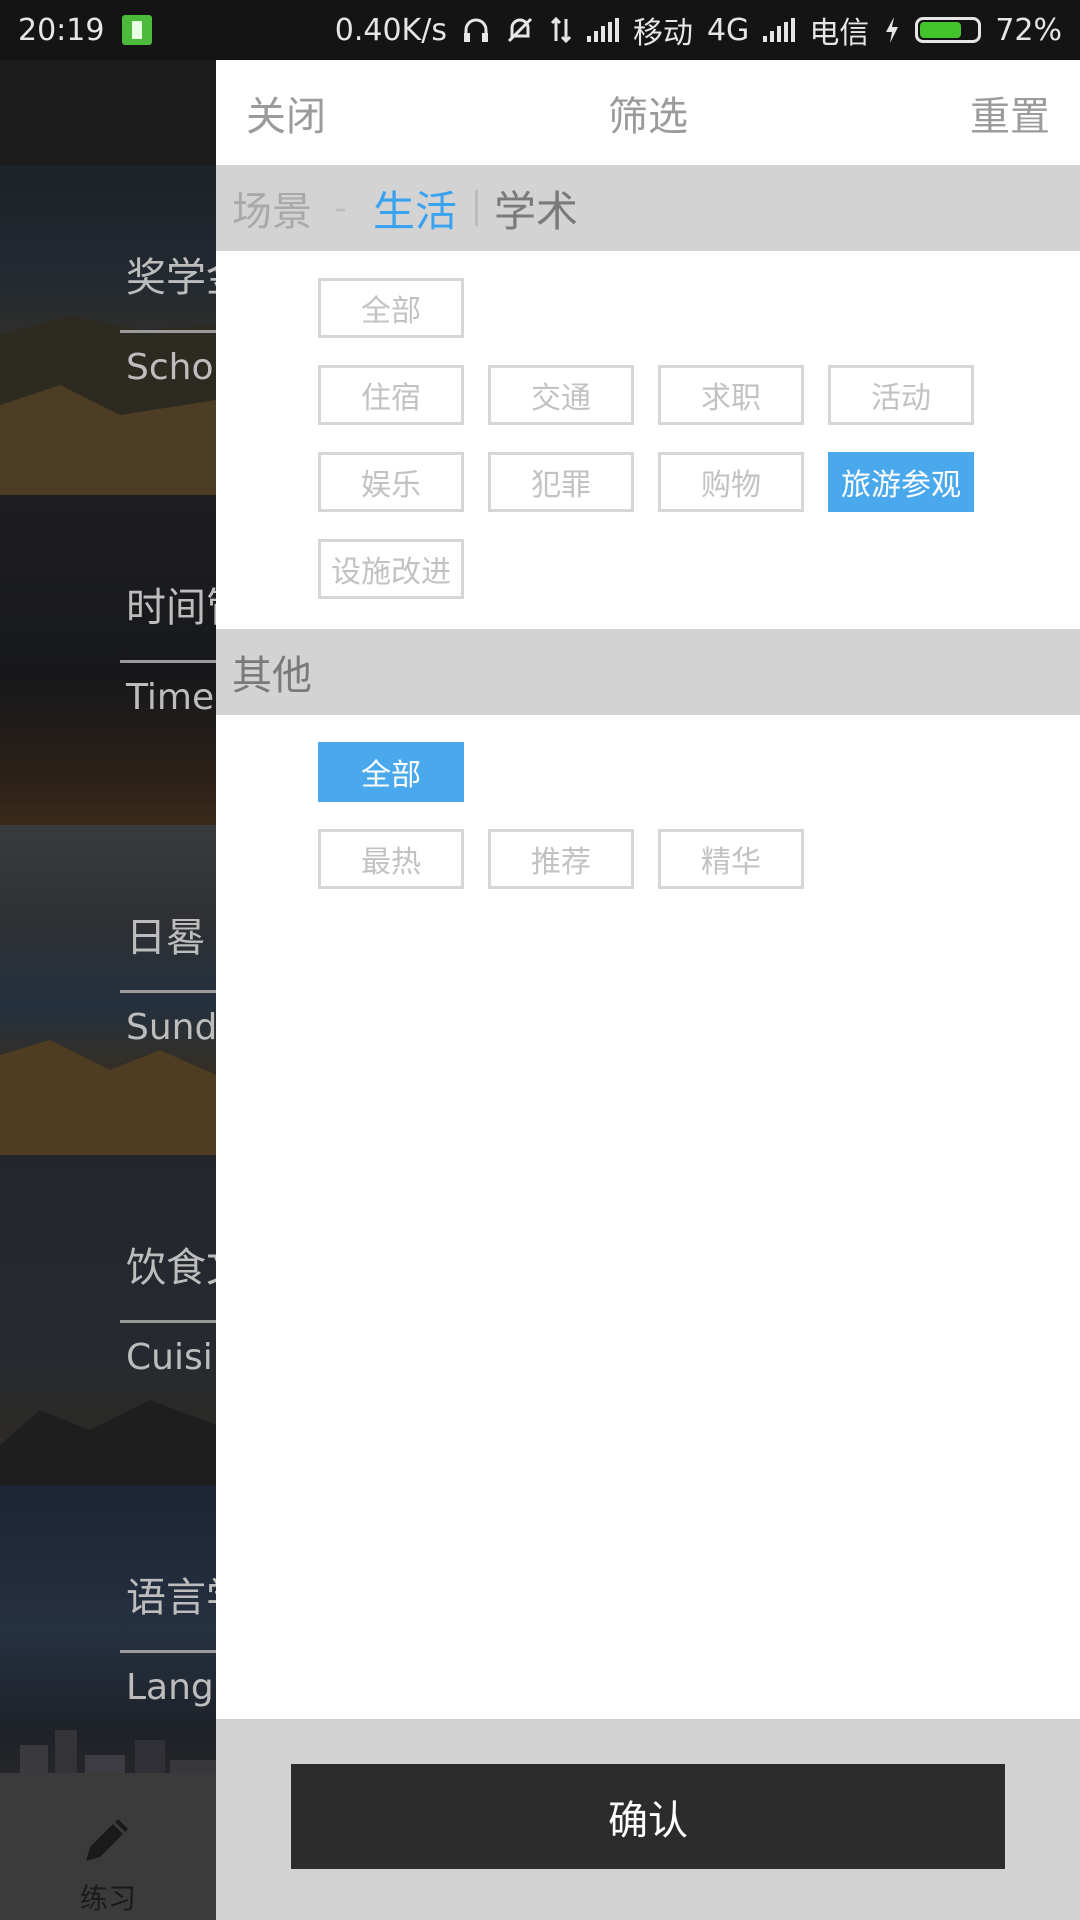  I want to click on scene-label: 场景, so click(272, 212).